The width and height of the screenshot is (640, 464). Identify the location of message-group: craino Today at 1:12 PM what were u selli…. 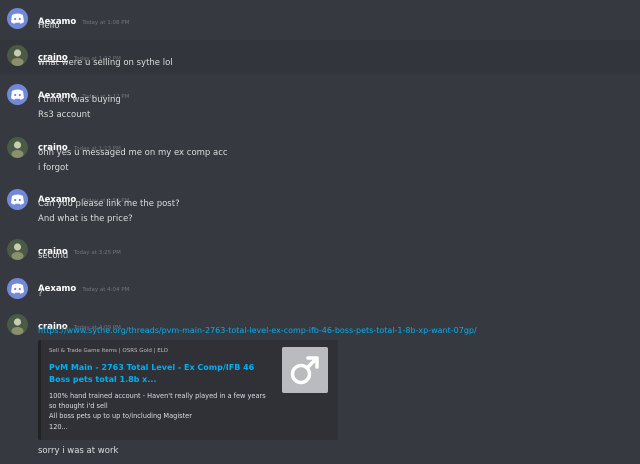
(320, 57).